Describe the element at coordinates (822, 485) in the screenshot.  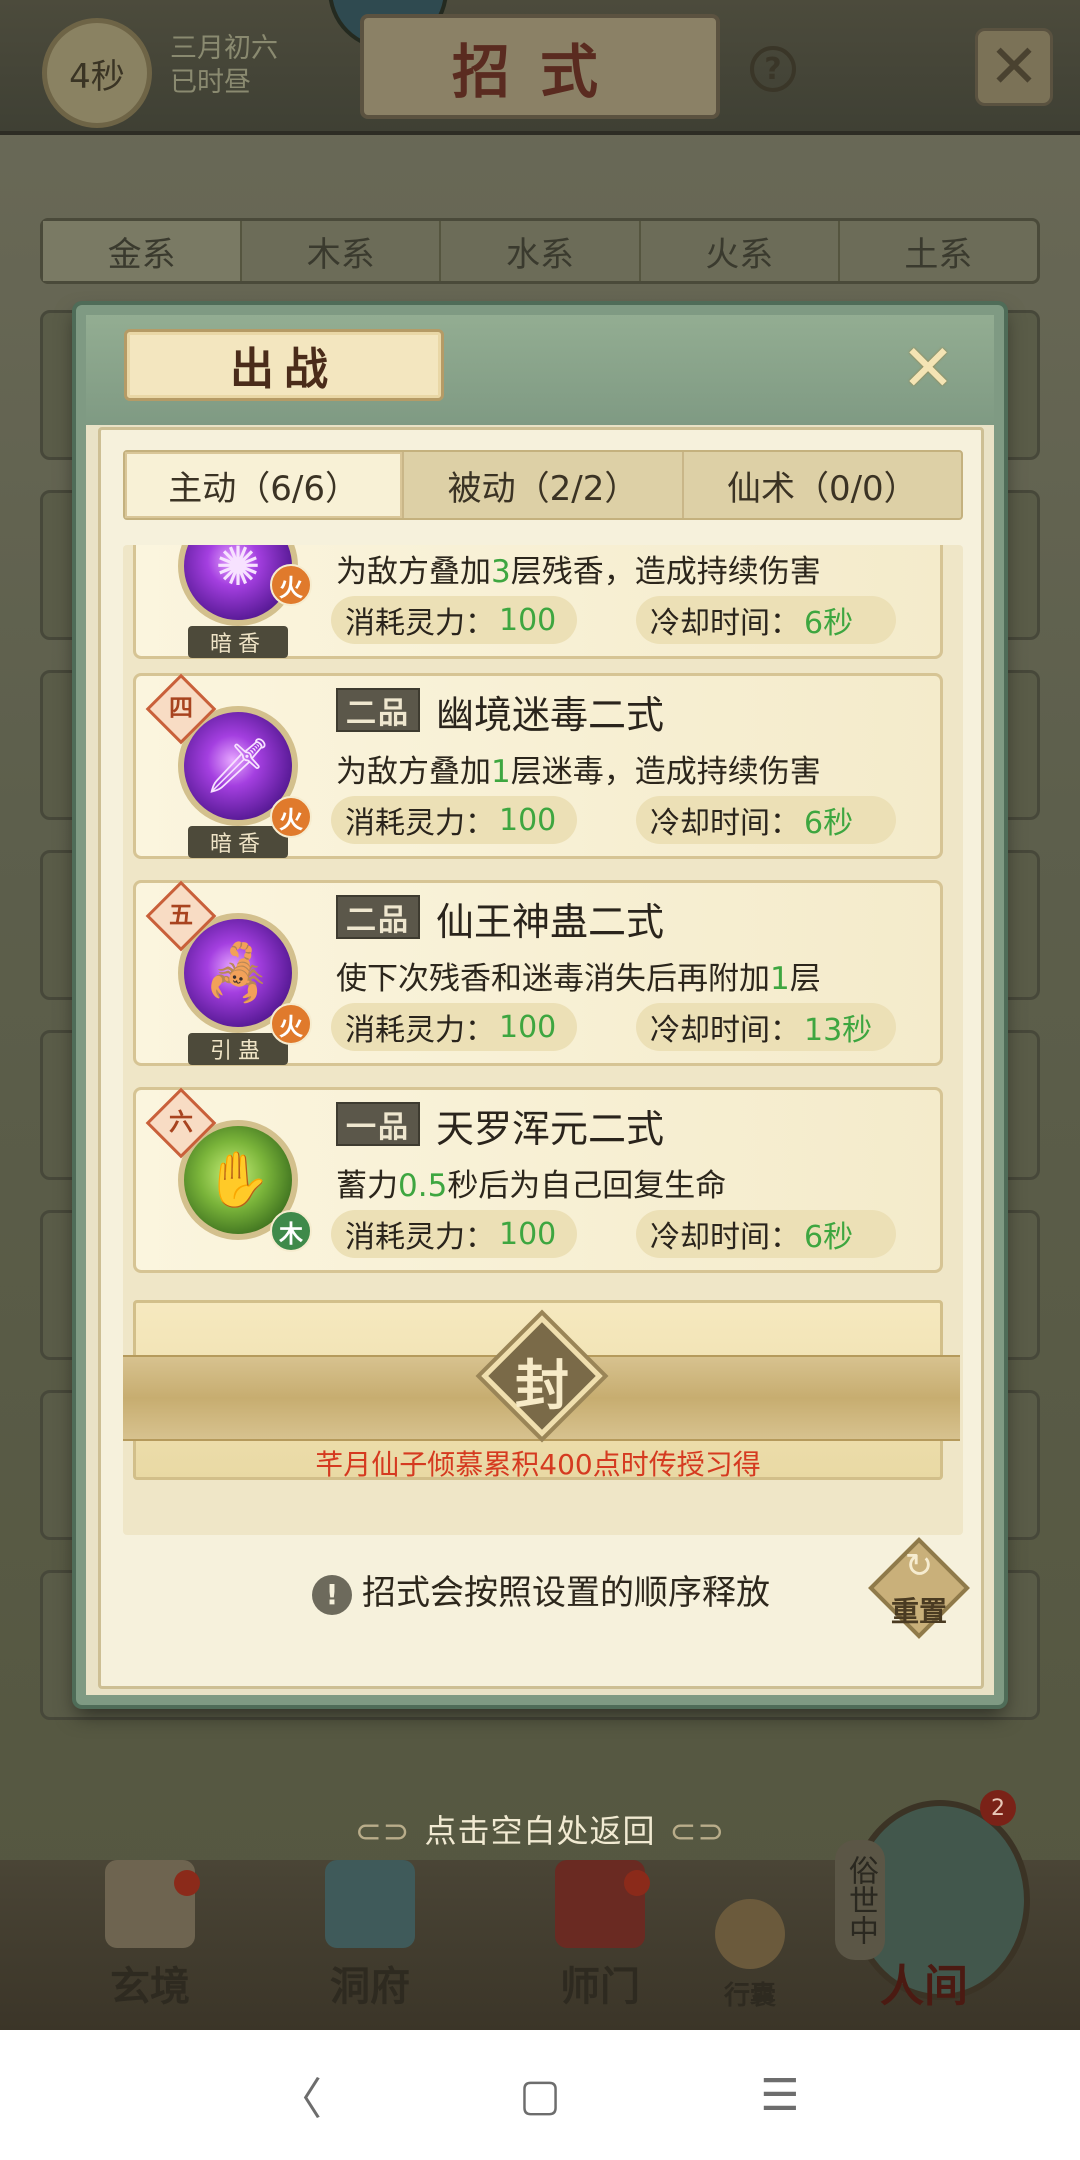
I see `tab-immortal-arts: 仙术（0/0）` at that location.